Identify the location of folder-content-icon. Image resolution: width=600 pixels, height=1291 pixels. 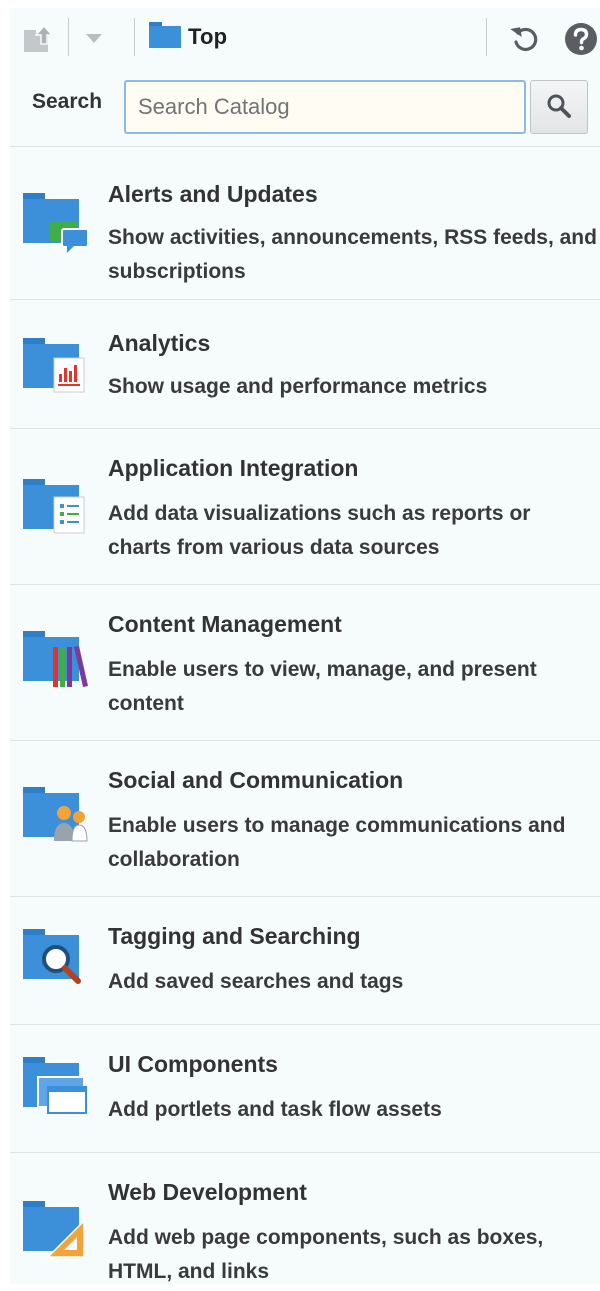
(55, 661).